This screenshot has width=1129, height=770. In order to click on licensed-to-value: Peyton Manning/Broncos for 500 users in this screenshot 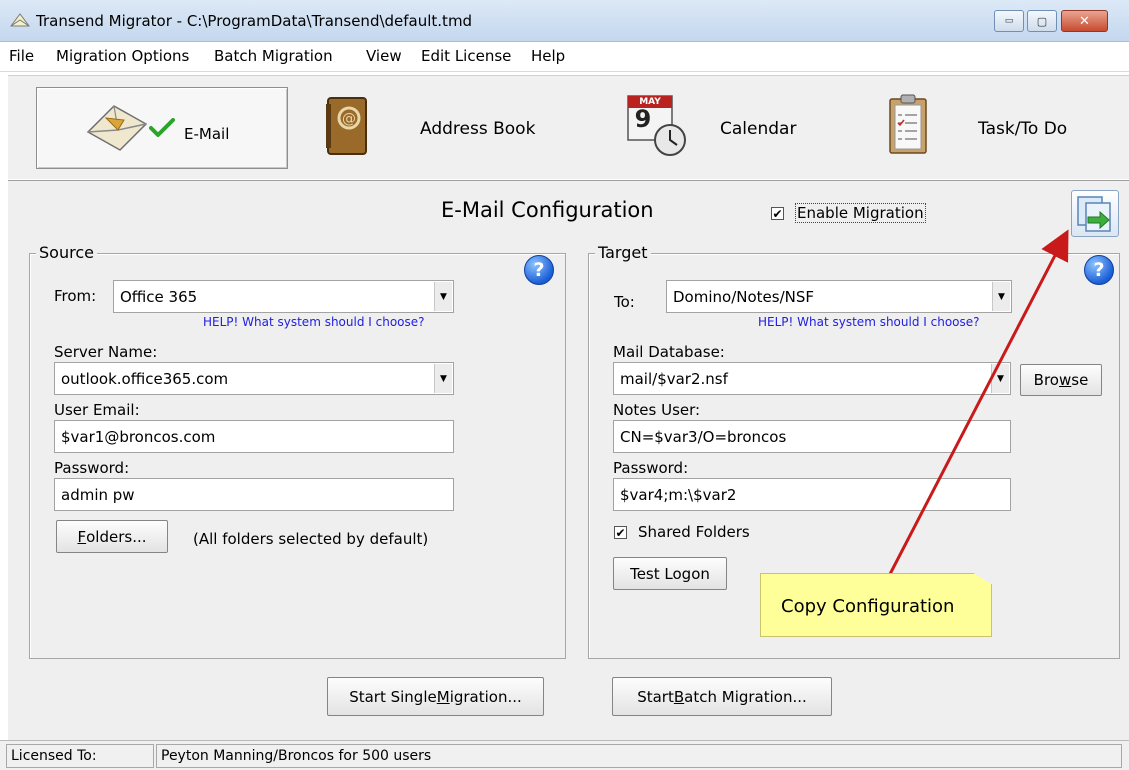, I will do `click(639, 756)`.